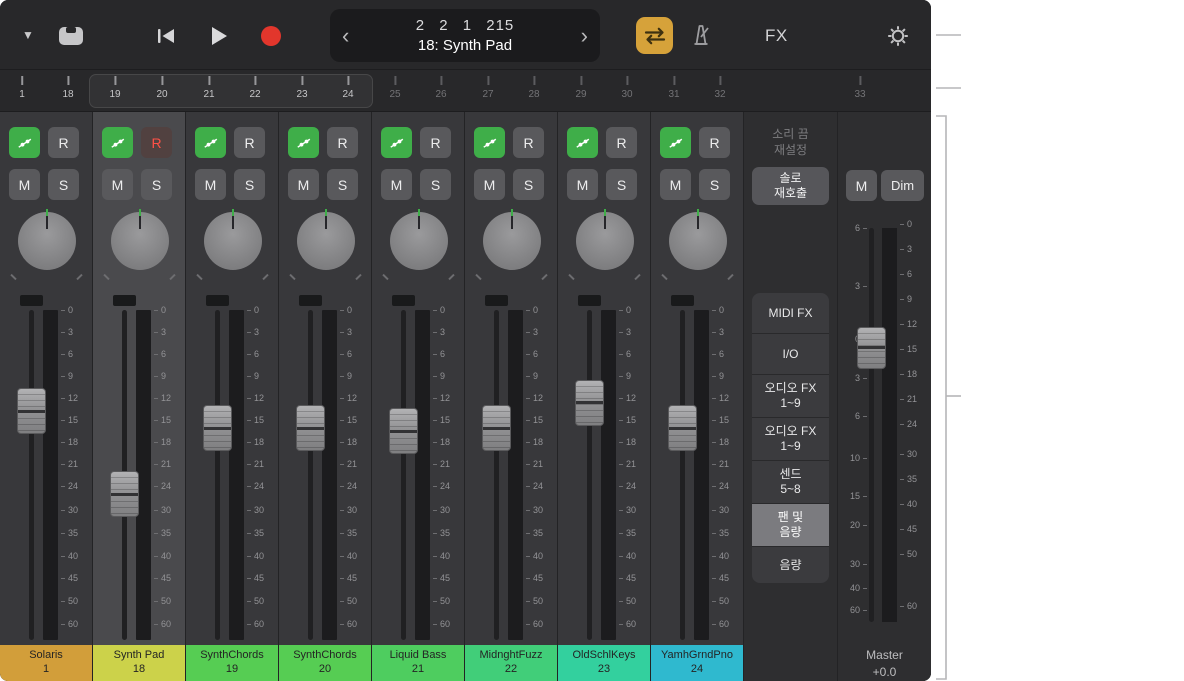 The height and width of the screenshot is (681, 1184). What do you see at coordinates (860, 88) in the screenshot?
I see `ruler-tick-33: 33` at bounding box center [860, 88].